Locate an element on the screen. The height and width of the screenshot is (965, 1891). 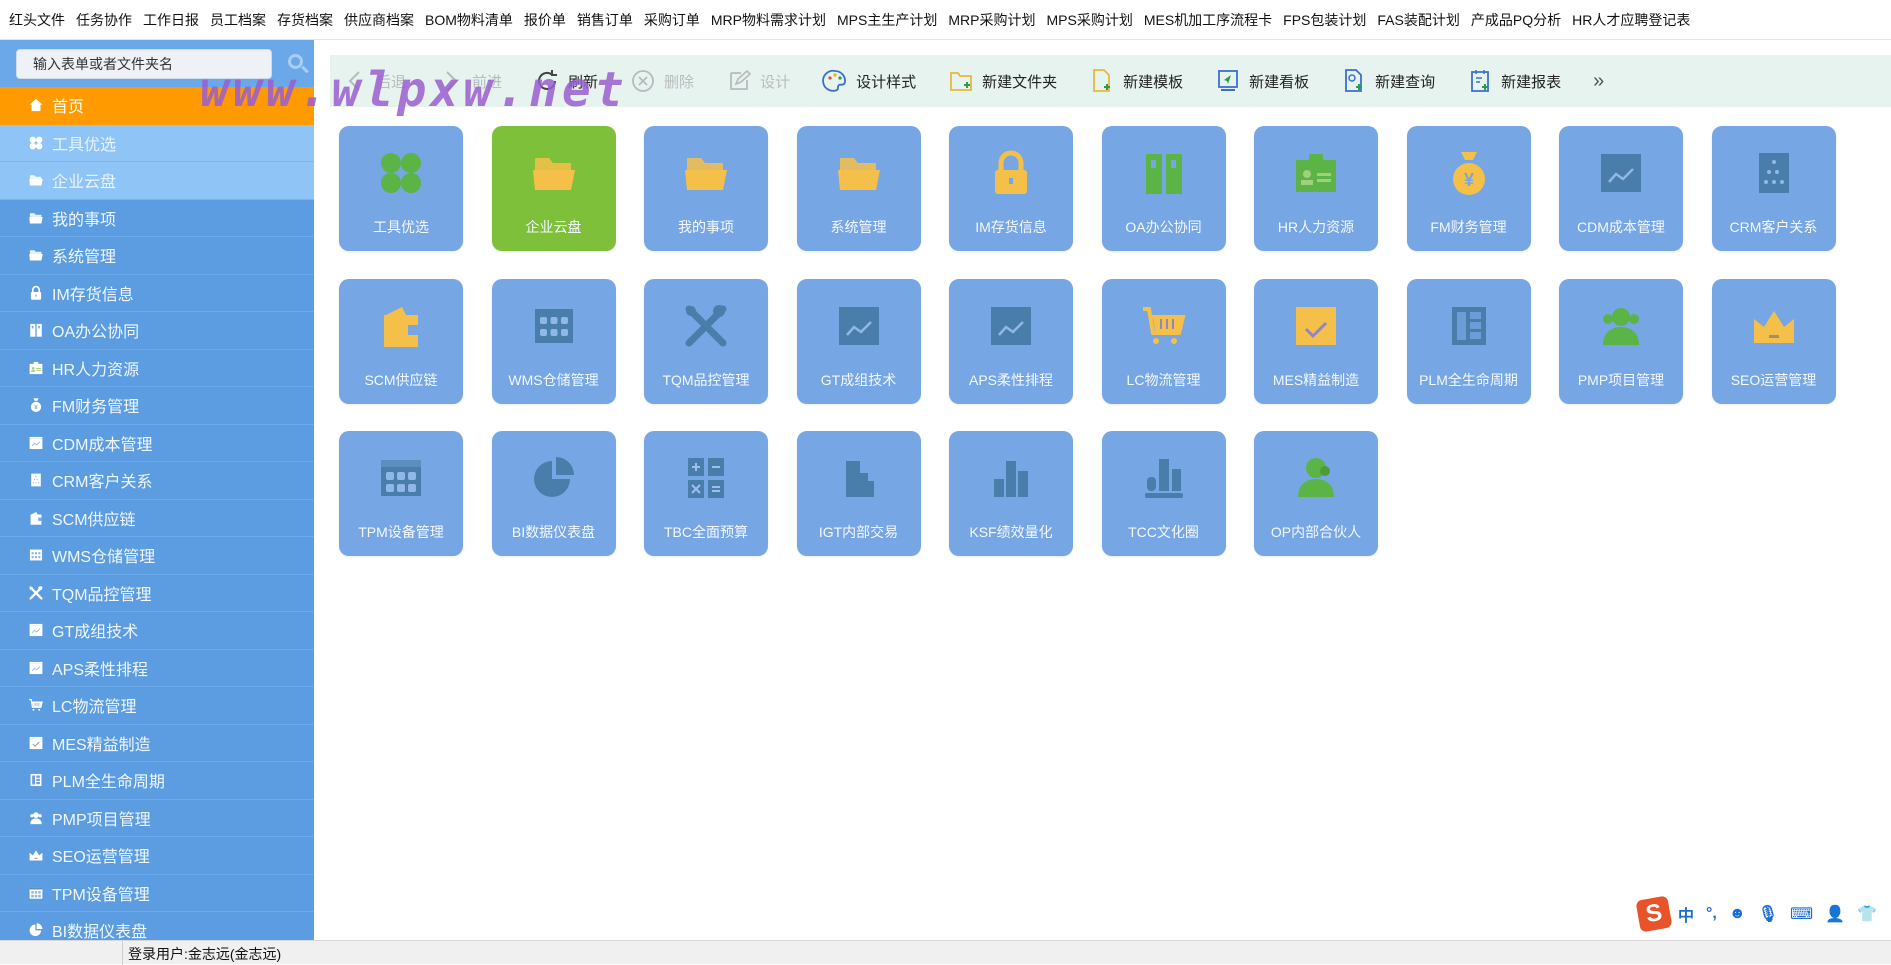
grid-icon is located at coordinates (36, 143).